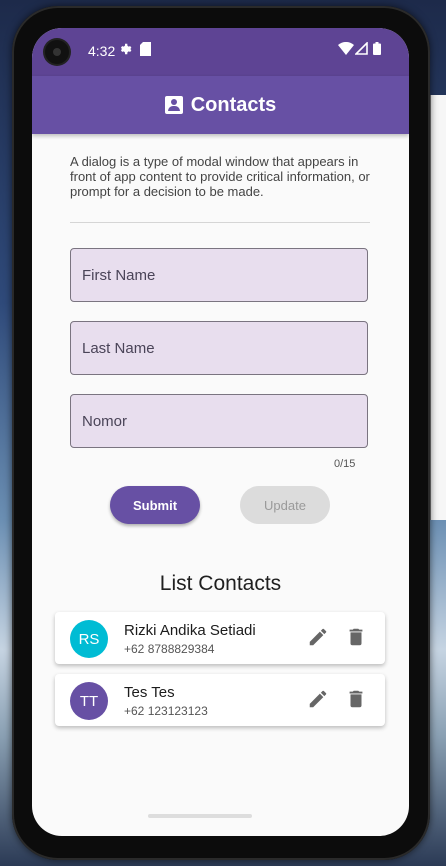 This screenshot has height=866, width=446. Describe the element at coordinates (125, 51) in the screenshot. I see `settings-icon` at that location.